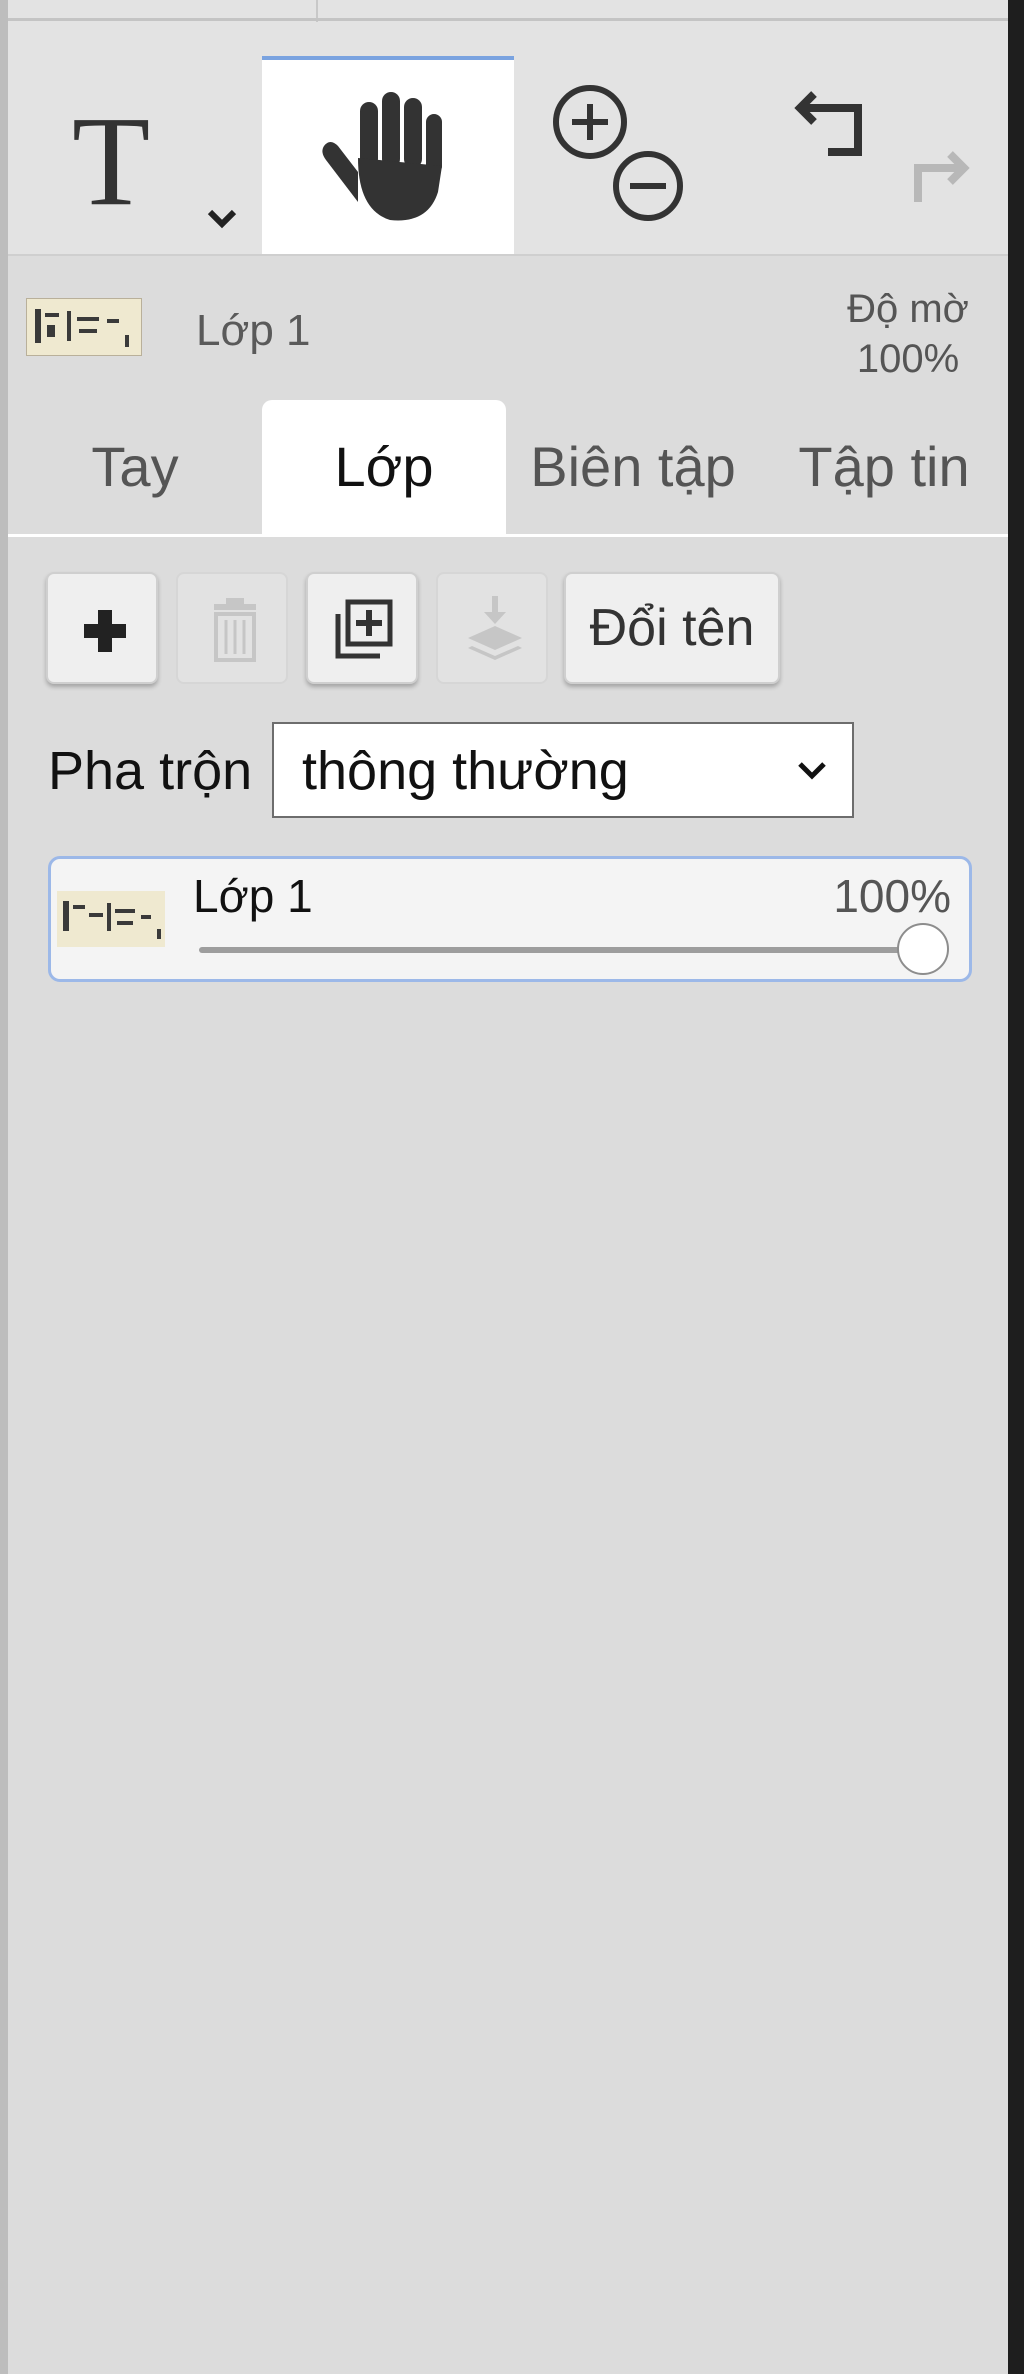 The image size is (1024, 2374). I want to click on panel-tabs: Tay Lớp Biên tập Tập tin, so click(508, 468).